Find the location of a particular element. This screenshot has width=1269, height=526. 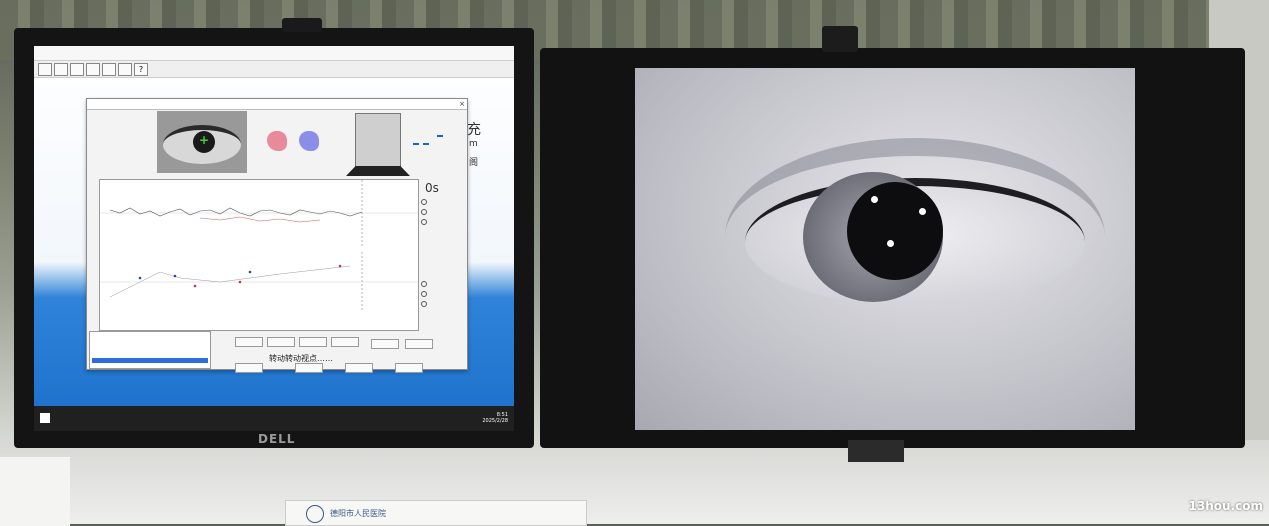

desk-card-text: 德阳市人民医院 is located at coordinates (358, 513).